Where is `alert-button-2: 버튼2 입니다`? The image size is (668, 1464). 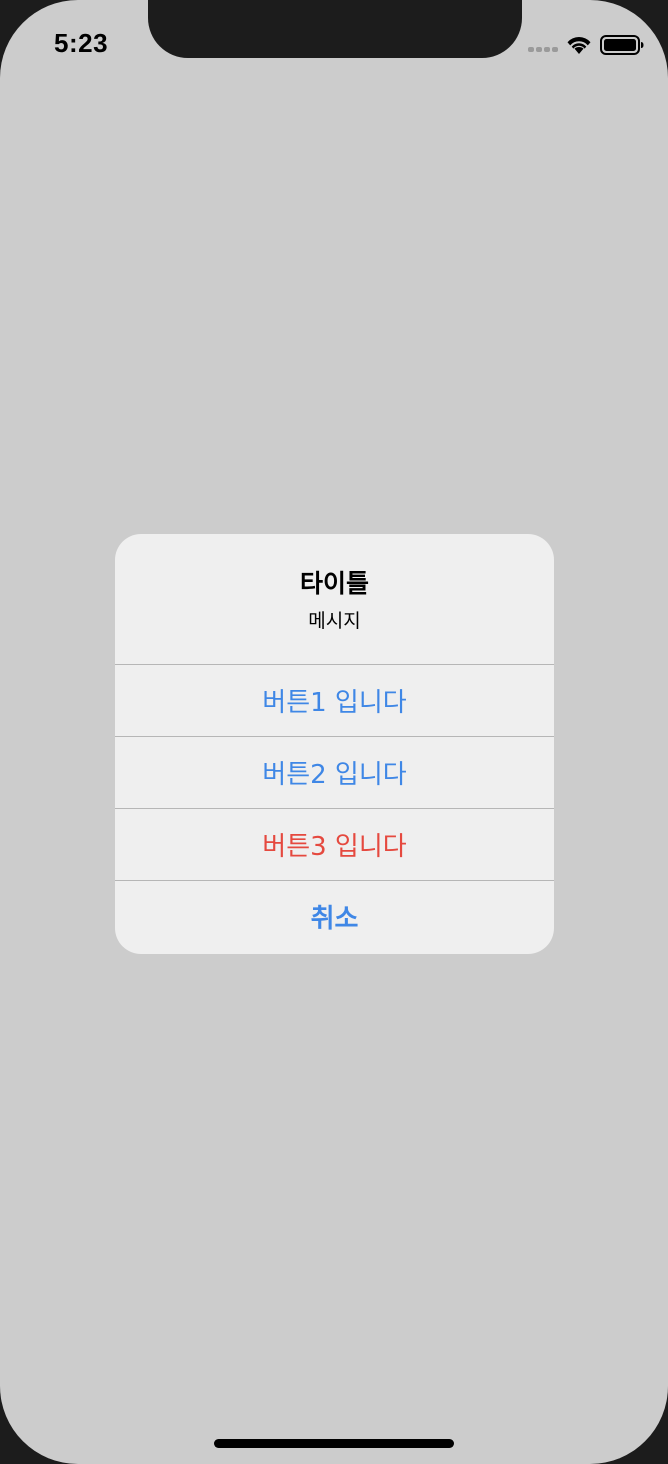
alert-button-2: 버튼2 입니다 is located at coordinates (334, 772).